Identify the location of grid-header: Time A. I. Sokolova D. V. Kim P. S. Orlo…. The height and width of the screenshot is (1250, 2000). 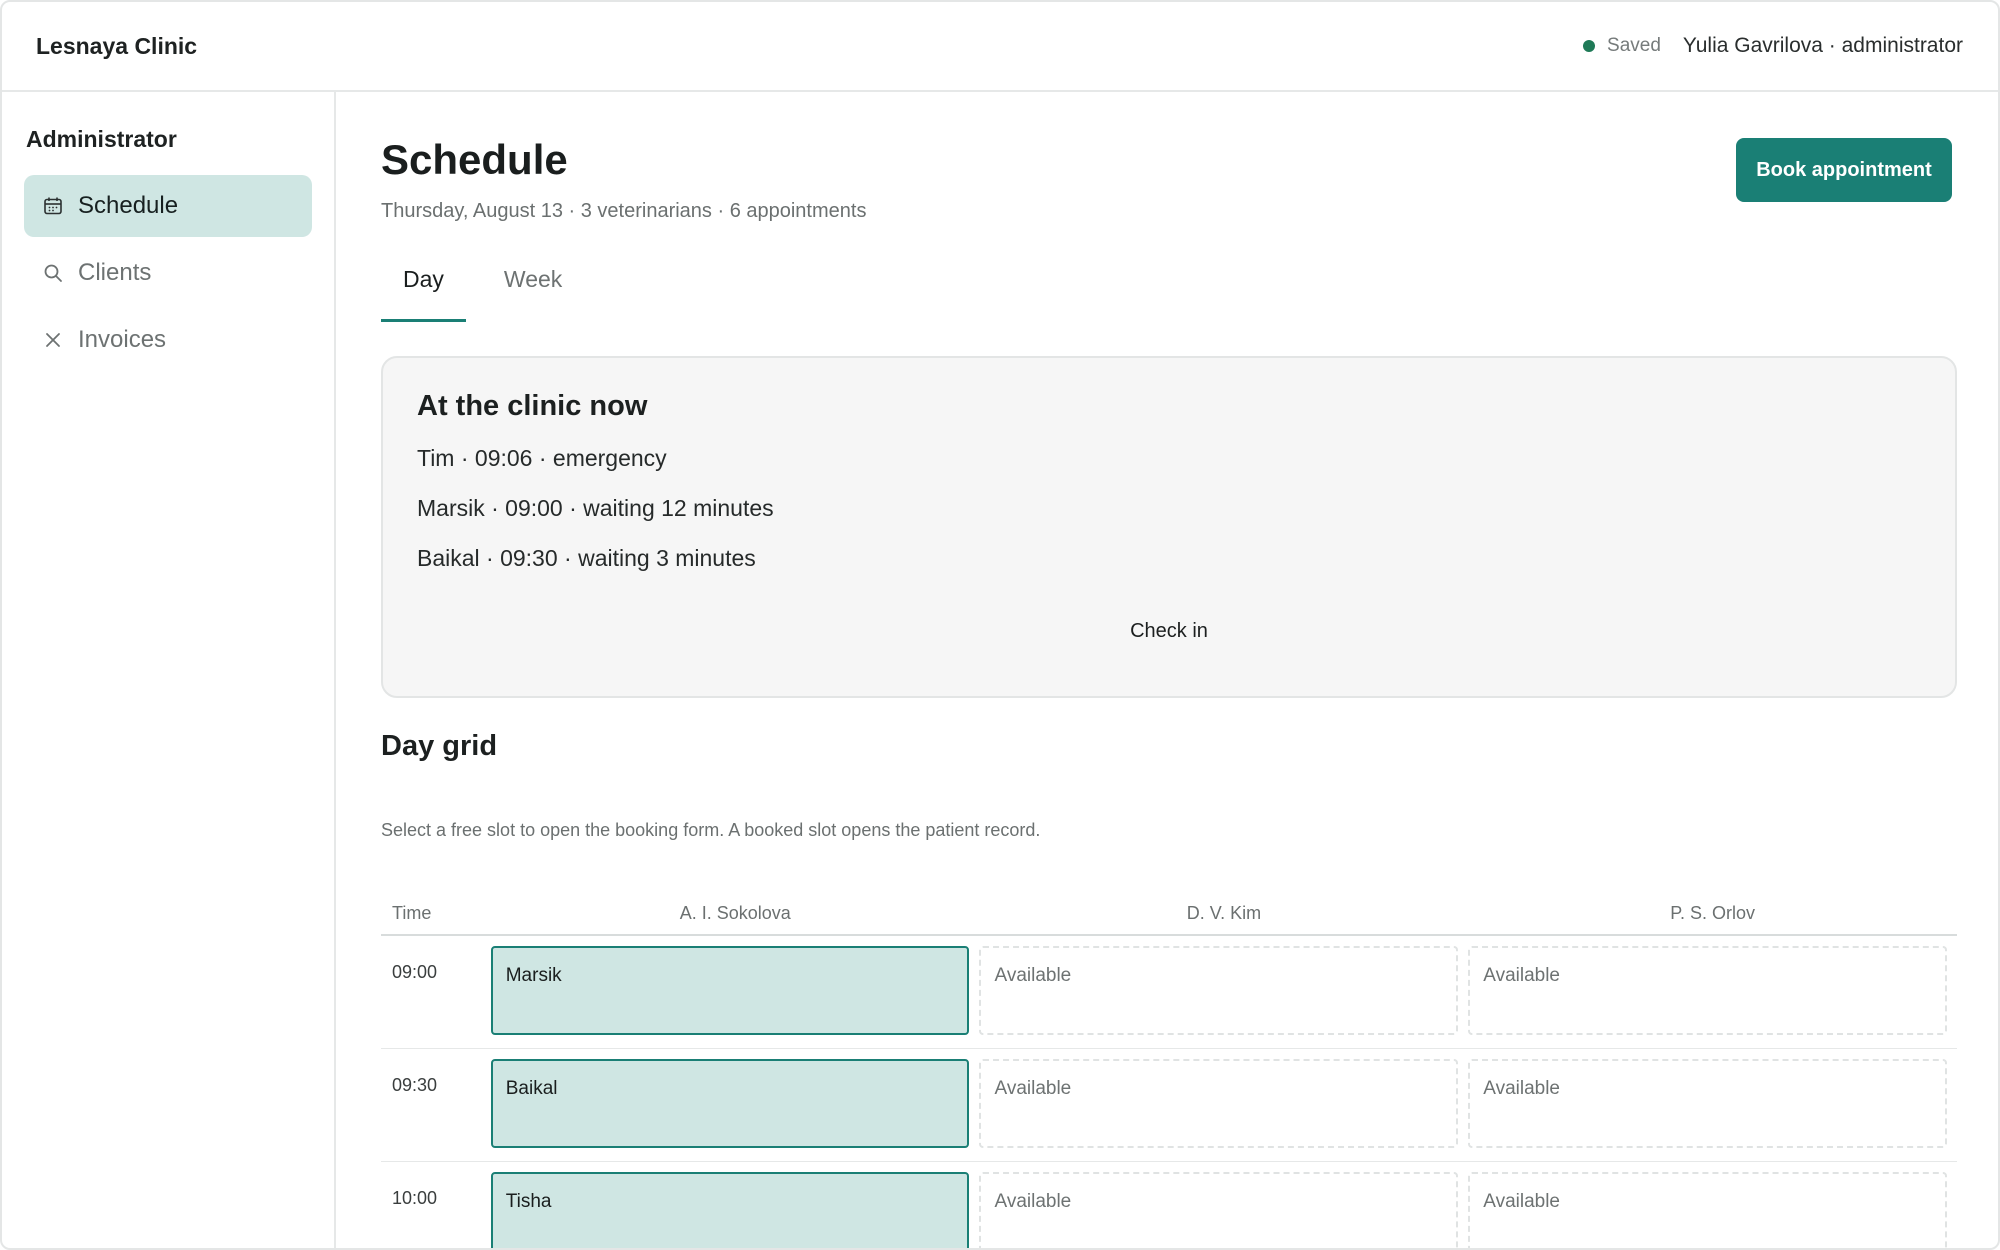
(1169, 914).